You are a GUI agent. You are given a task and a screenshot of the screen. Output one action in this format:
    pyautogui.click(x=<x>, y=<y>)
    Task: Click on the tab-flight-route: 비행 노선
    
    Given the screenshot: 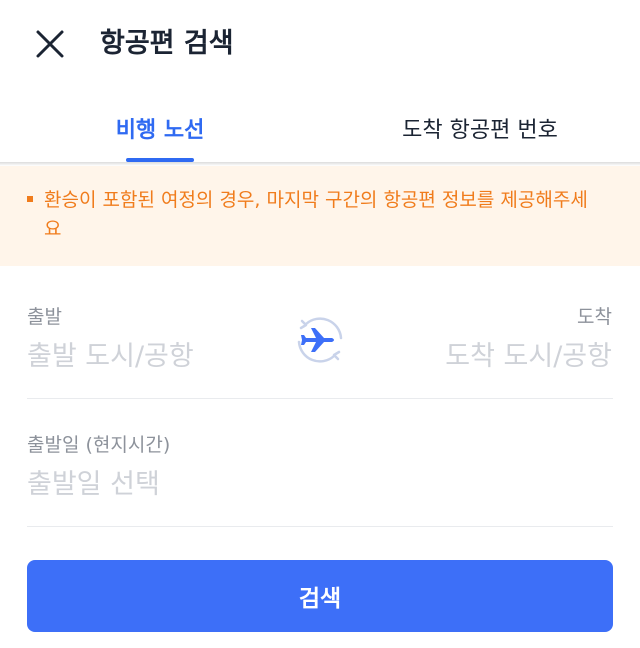 What is the action you would take?
    pyautogui.click(x=160, y=132)
    